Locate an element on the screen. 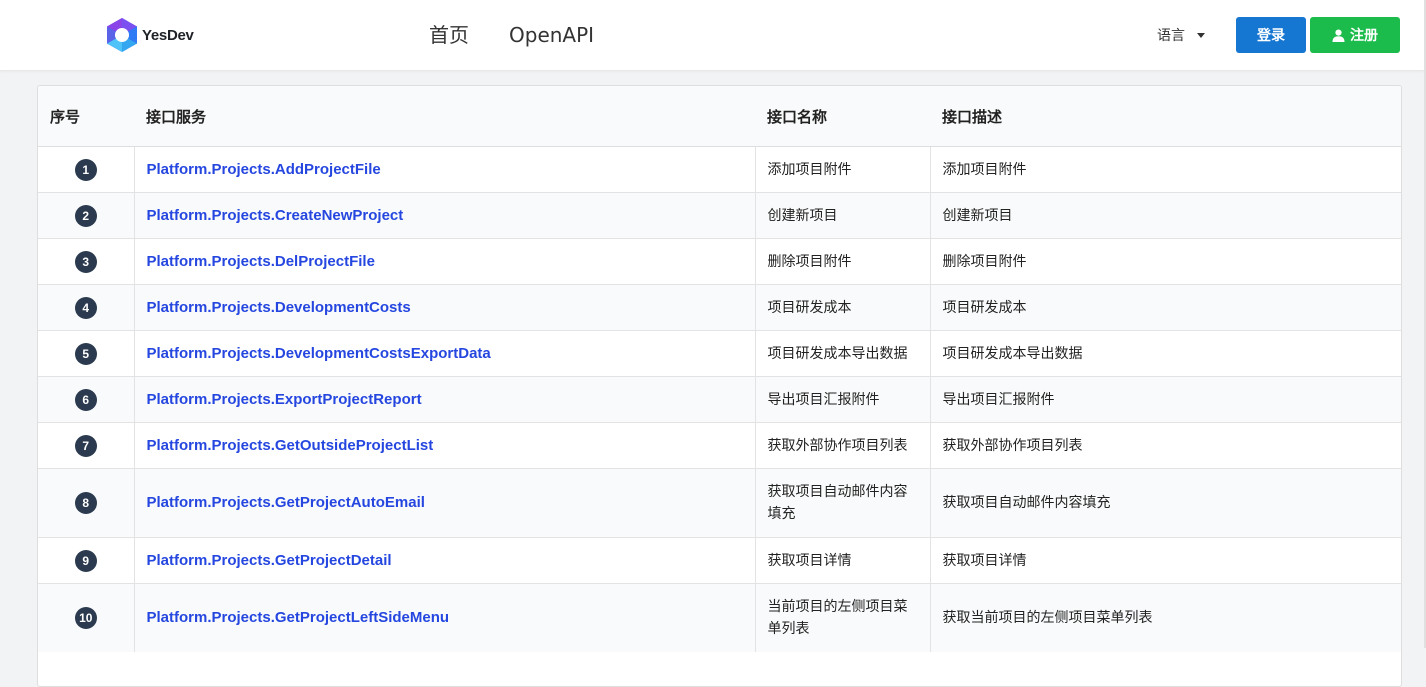  service-link: Platform.Projects.GetOutsideProjectList is located at coordinates (290, 445).